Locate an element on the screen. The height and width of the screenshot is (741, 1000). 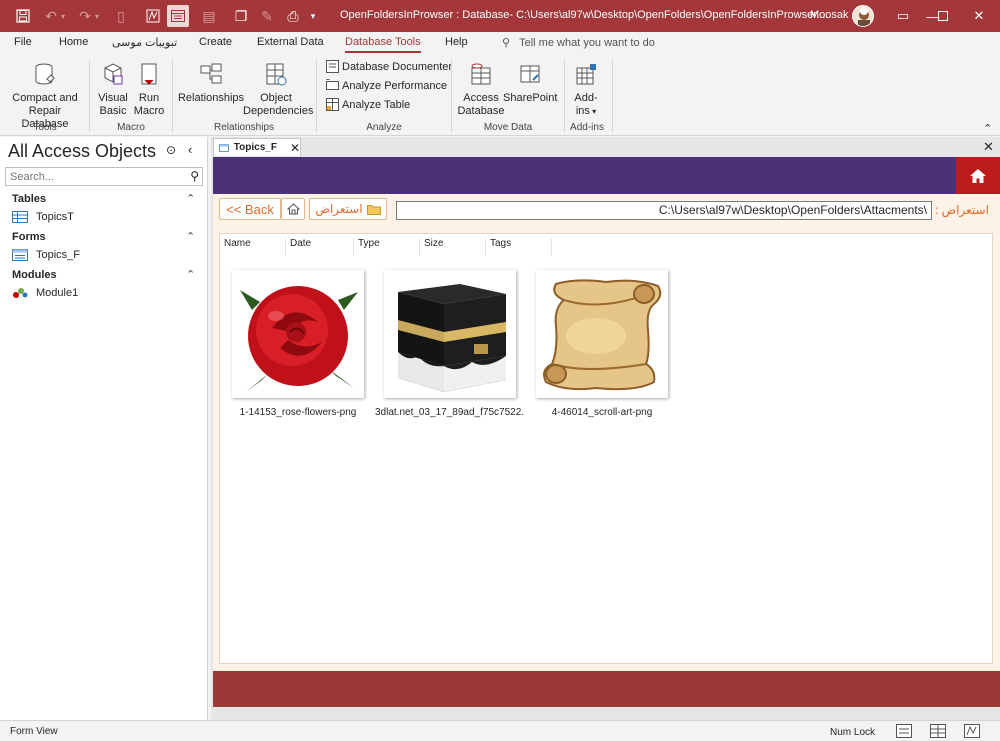
add-ins-button: Add- ins ▾ is located at coordinates (586, 88).